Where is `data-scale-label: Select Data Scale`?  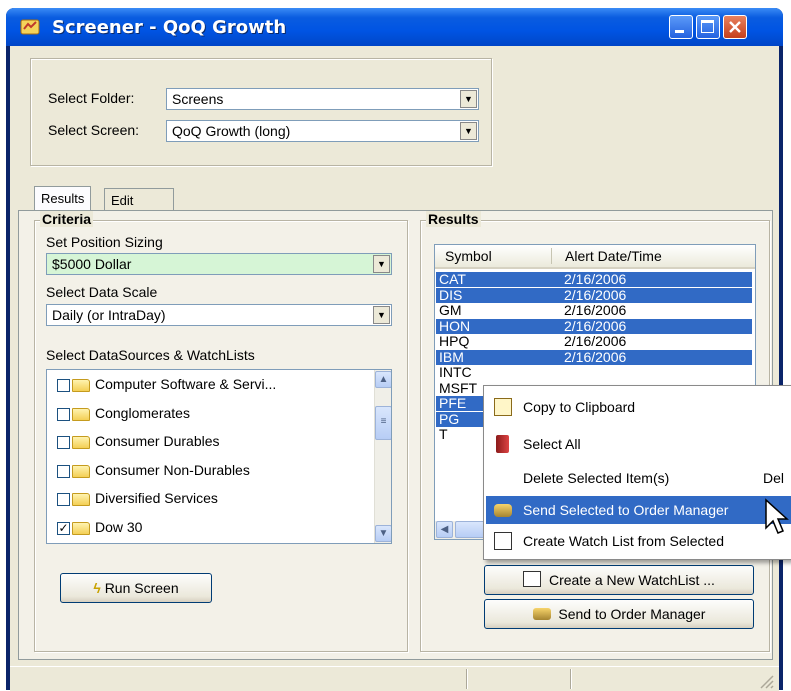
data-scale-label: Select Data Scale is located at coordinates (102, 292).